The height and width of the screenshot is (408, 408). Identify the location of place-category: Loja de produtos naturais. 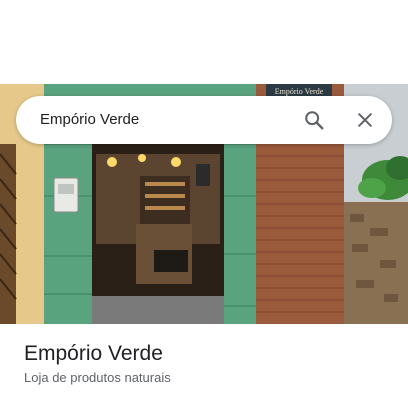
(97, 377).